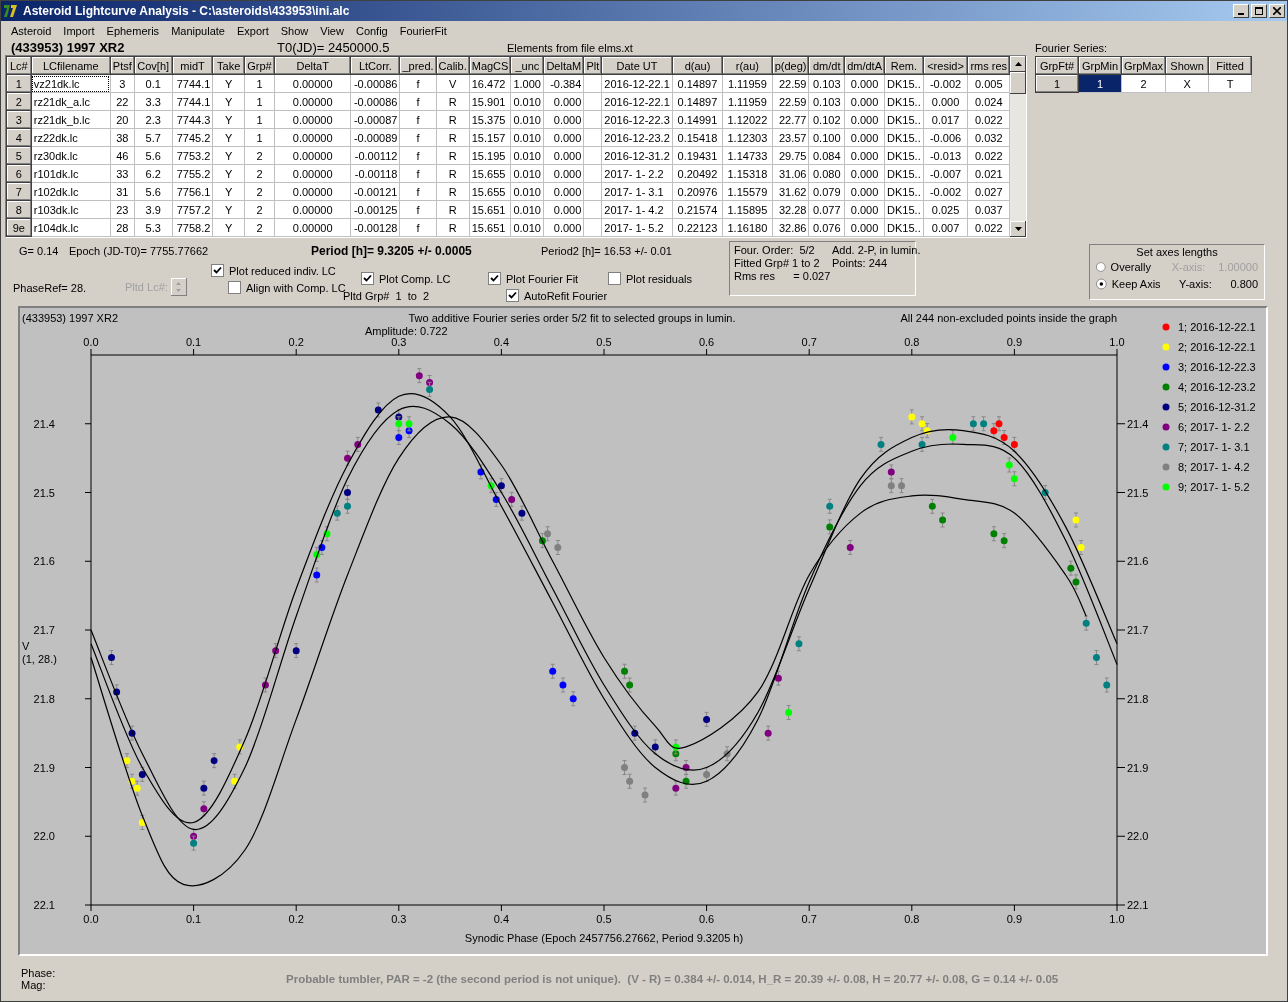  I want to click on t0-label: T0(JD)= 2450000.5, so click(334, 47).